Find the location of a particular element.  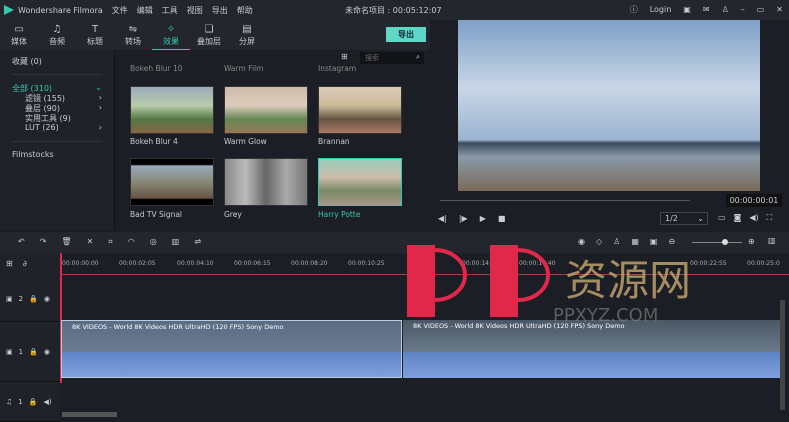

menu-export: 导出 is located at coordinates (220, 10).